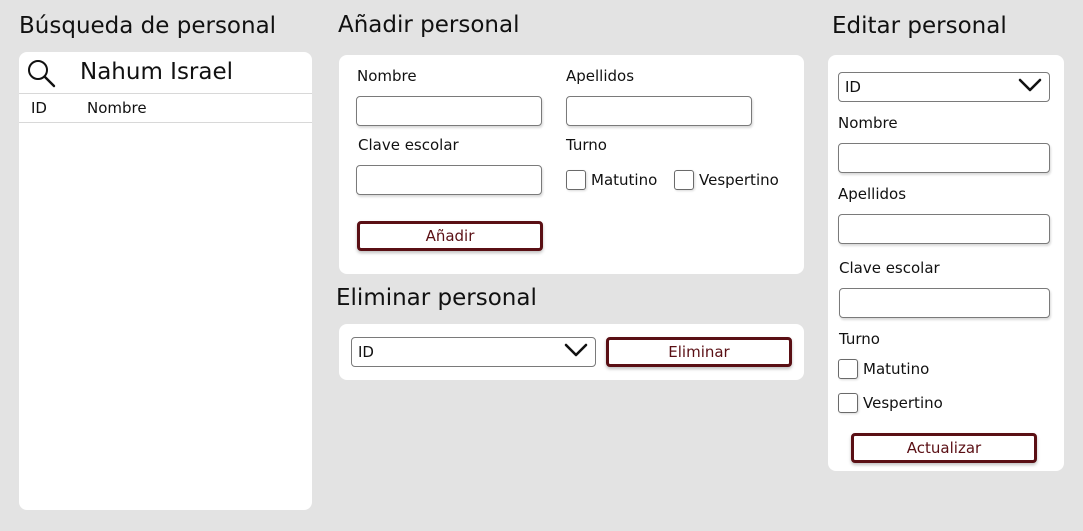 This screenshot has width=1083, height=531. I want to click on column-header-nombre: Nombre, so click(117, 108).